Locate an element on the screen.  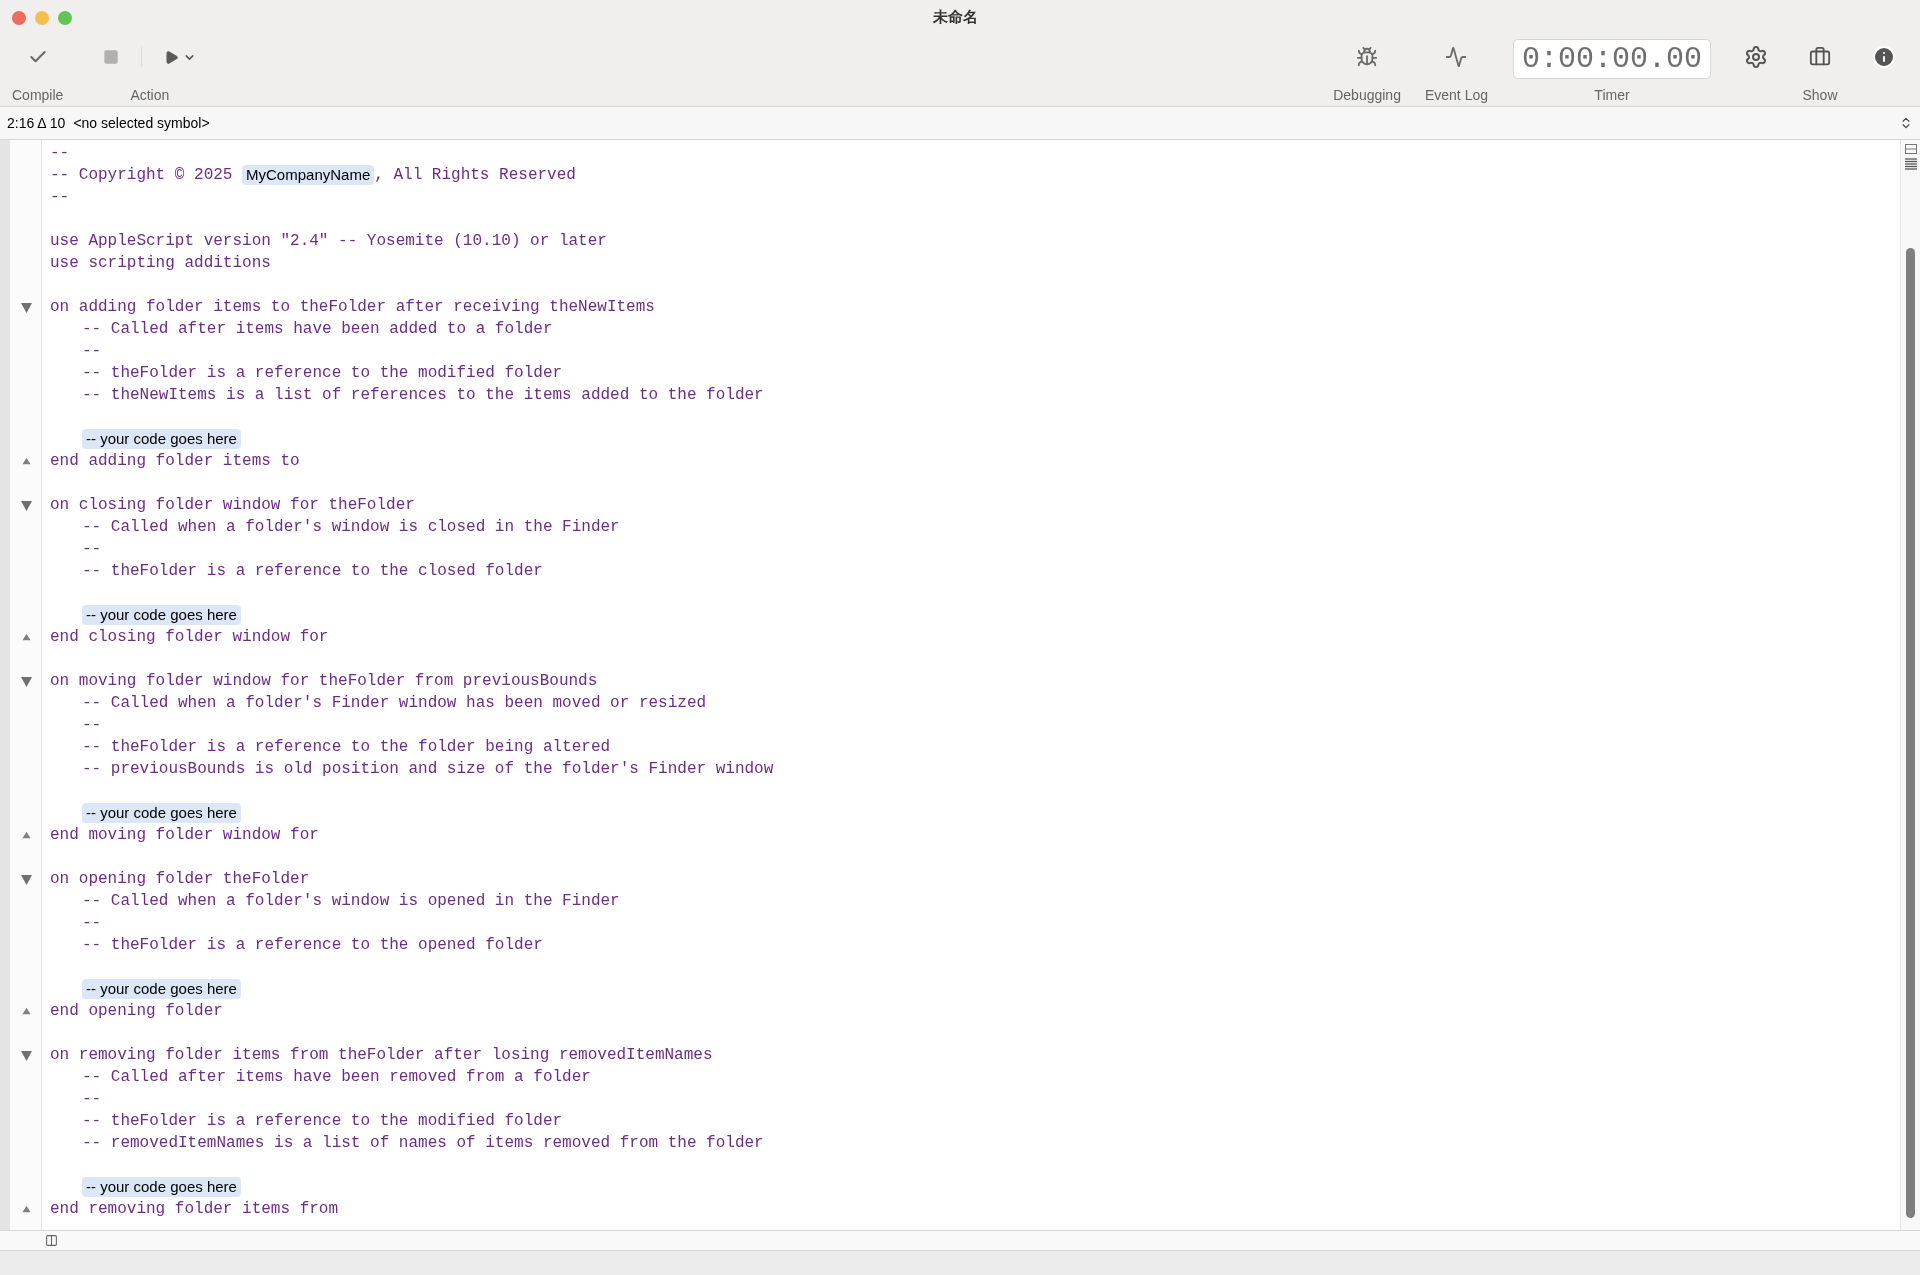
split-pane-icon is located at coordinates (51, 1240).